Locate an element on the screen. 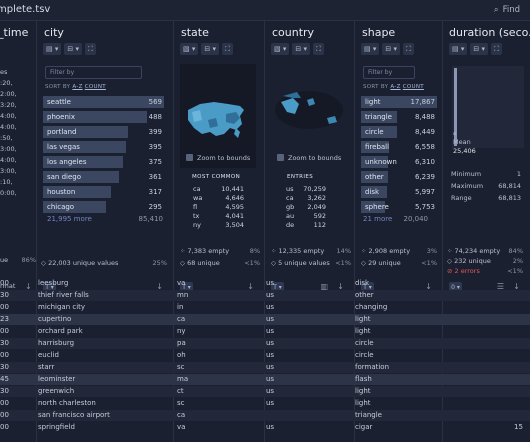  city-bar-label: houston is located at coordinates (61, 192).